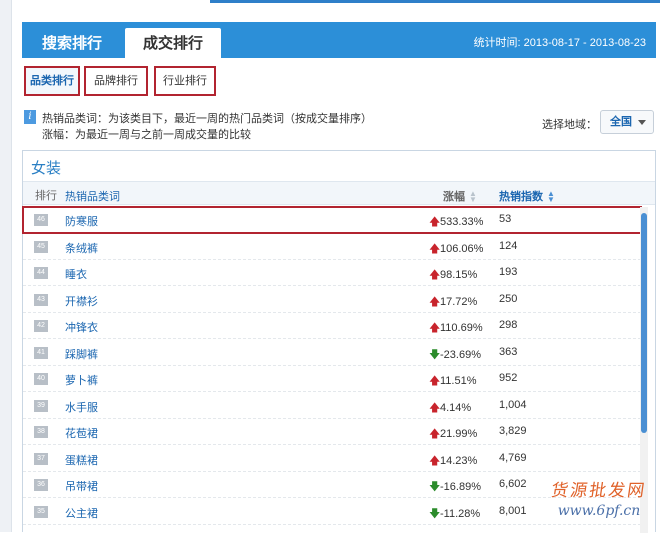 This screenshot has height=533, width=660. I want to click on growth-cell: 🡅14.23%, so click(453, 461).